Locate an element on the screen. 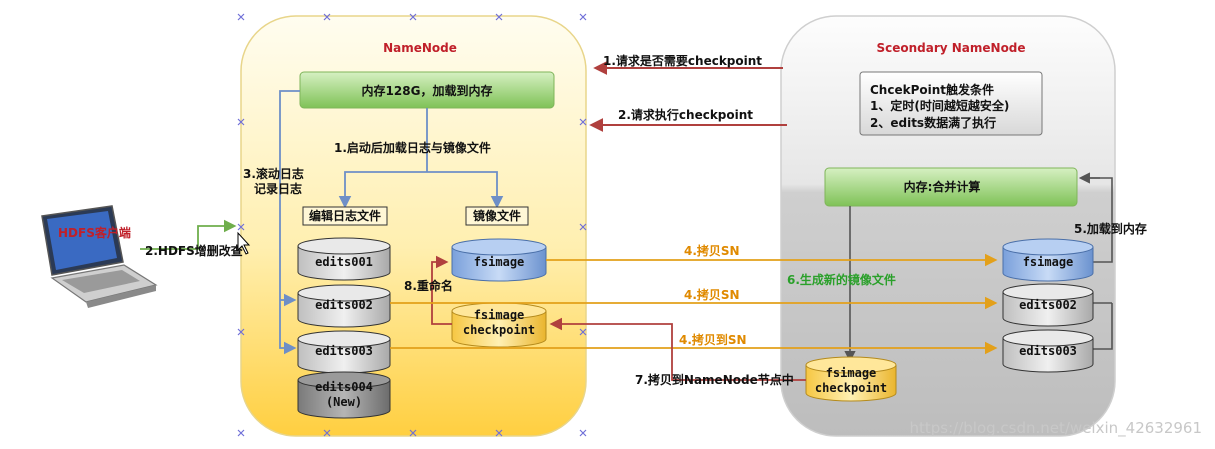 The height and width of the screenshot is (449, 1215). watermark: https://blog.csdn.net/weixin_42632961 is located at coordinates (1055, 428).